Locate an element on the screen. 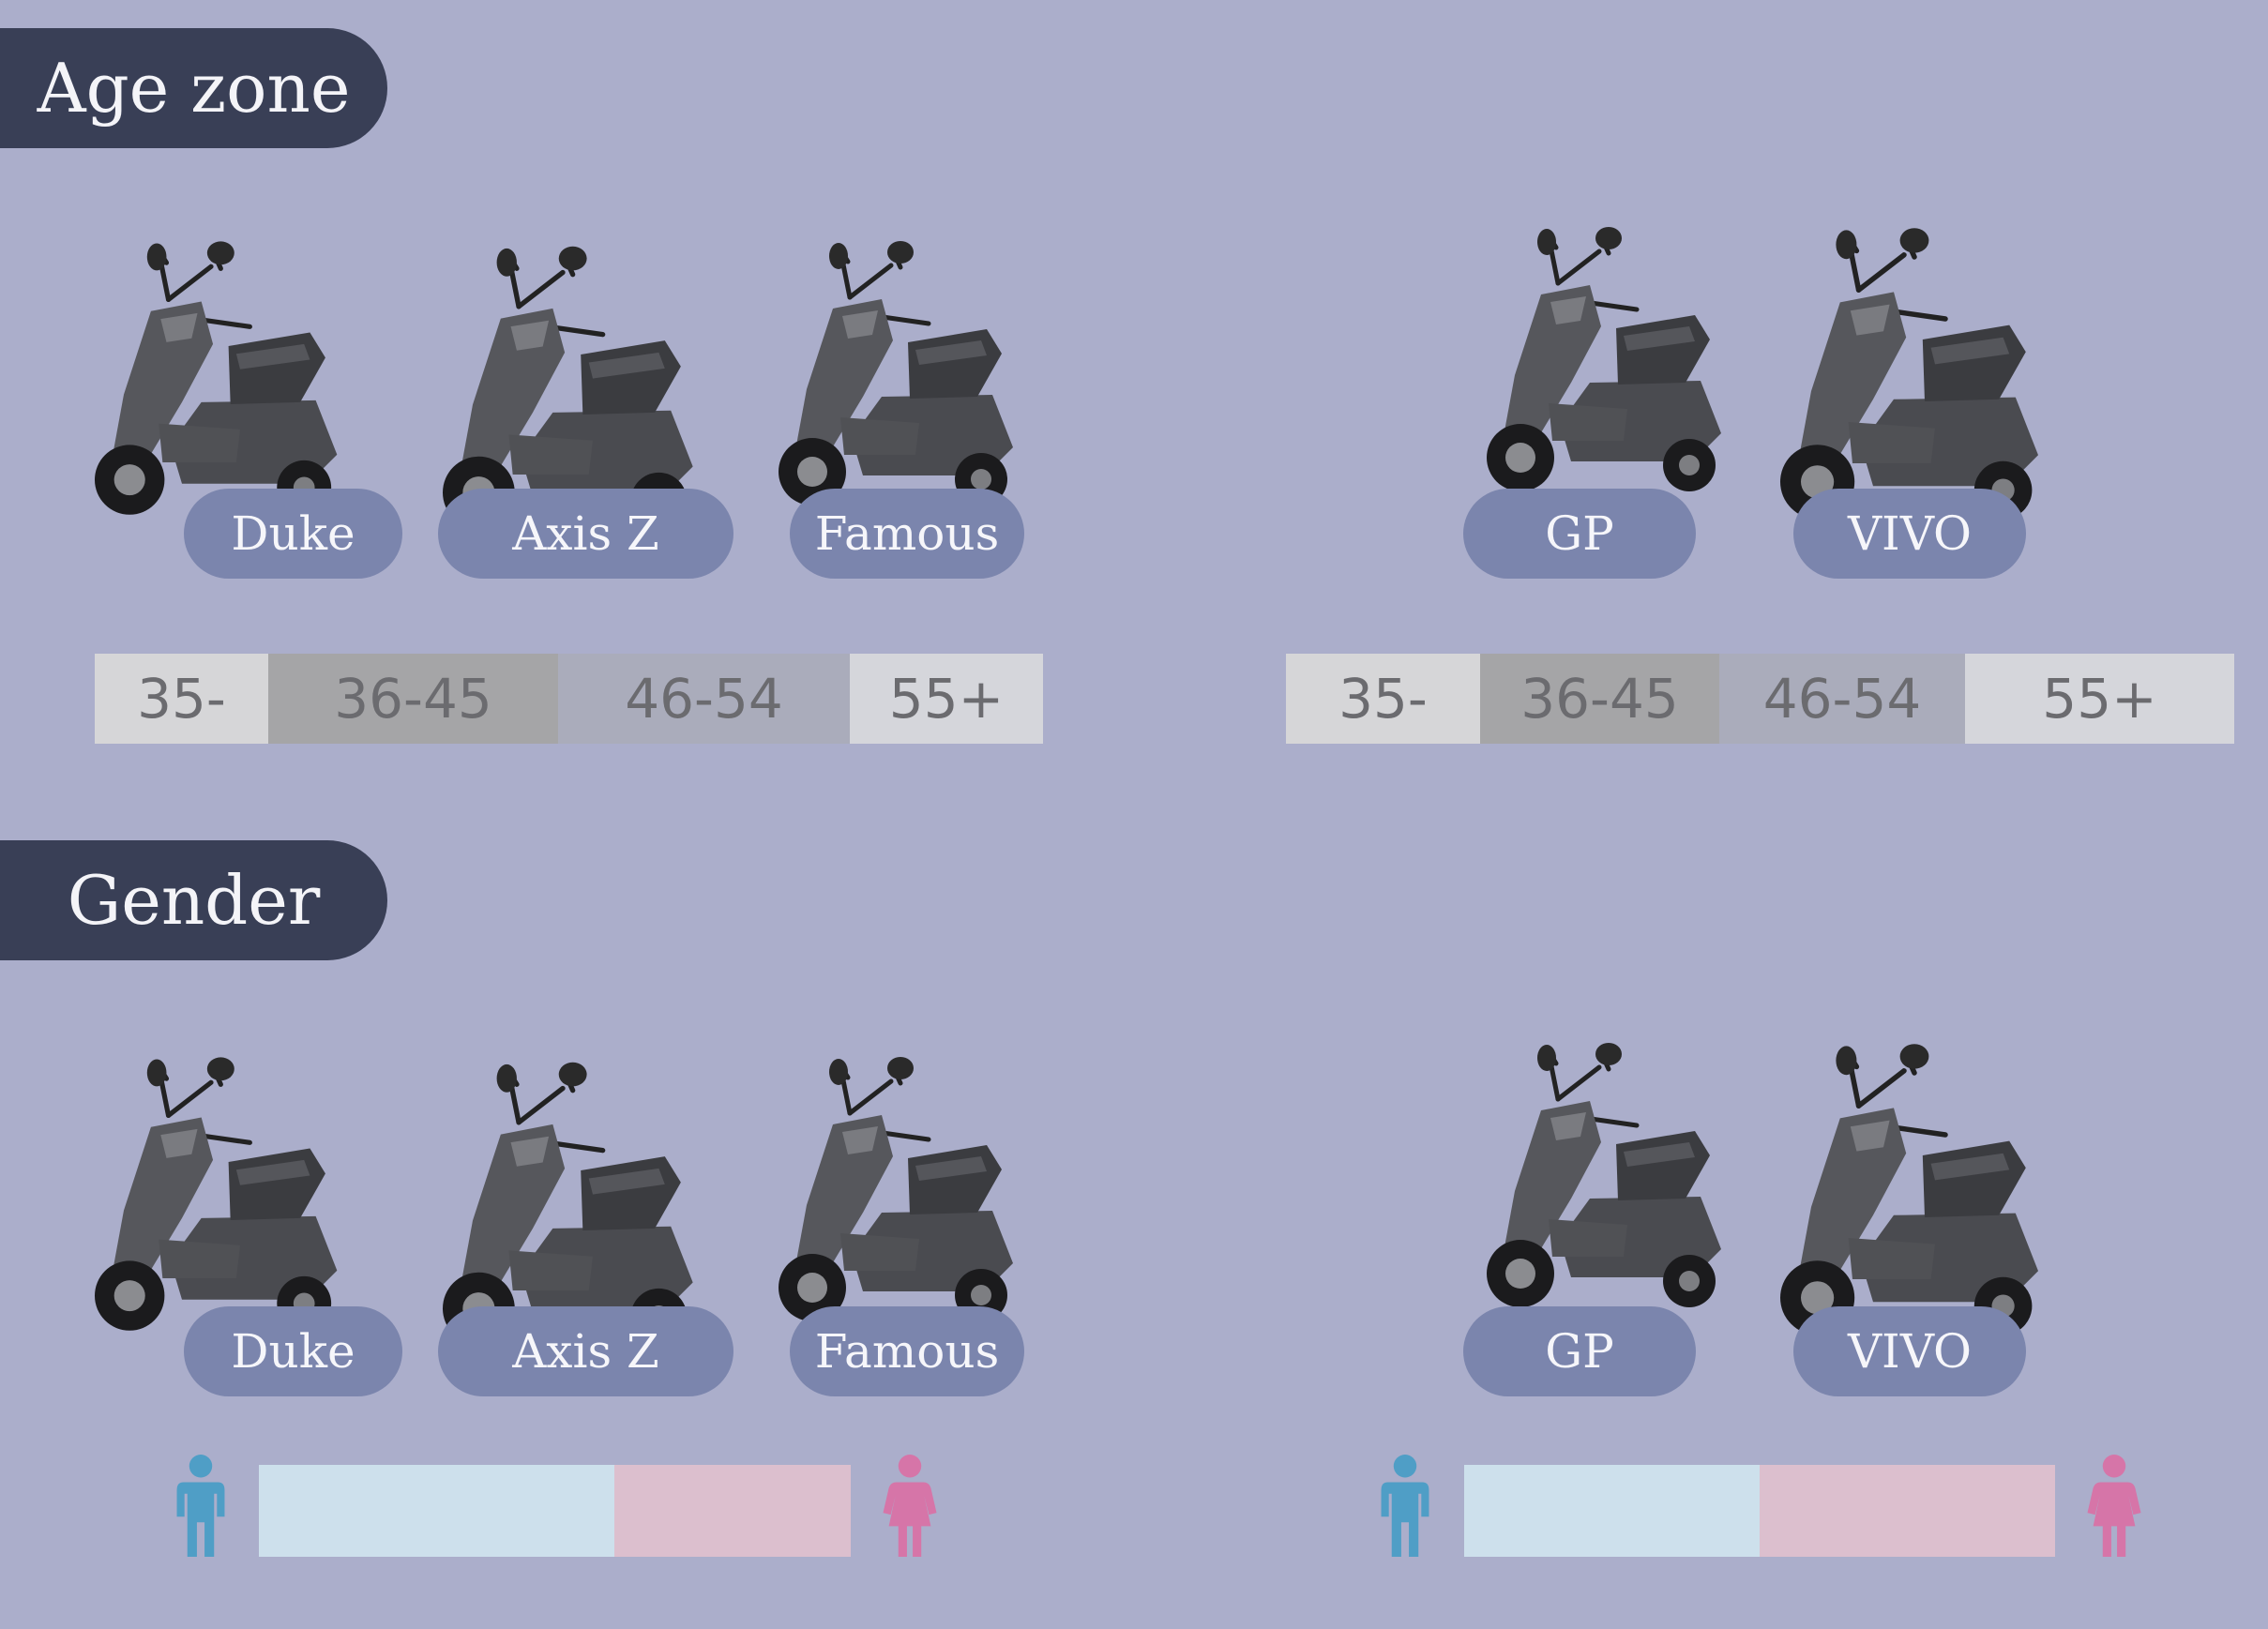 The width and height of the screenshot is (2268, 1629). age-zone-title: Age zone is located at coordinates (193, 88).